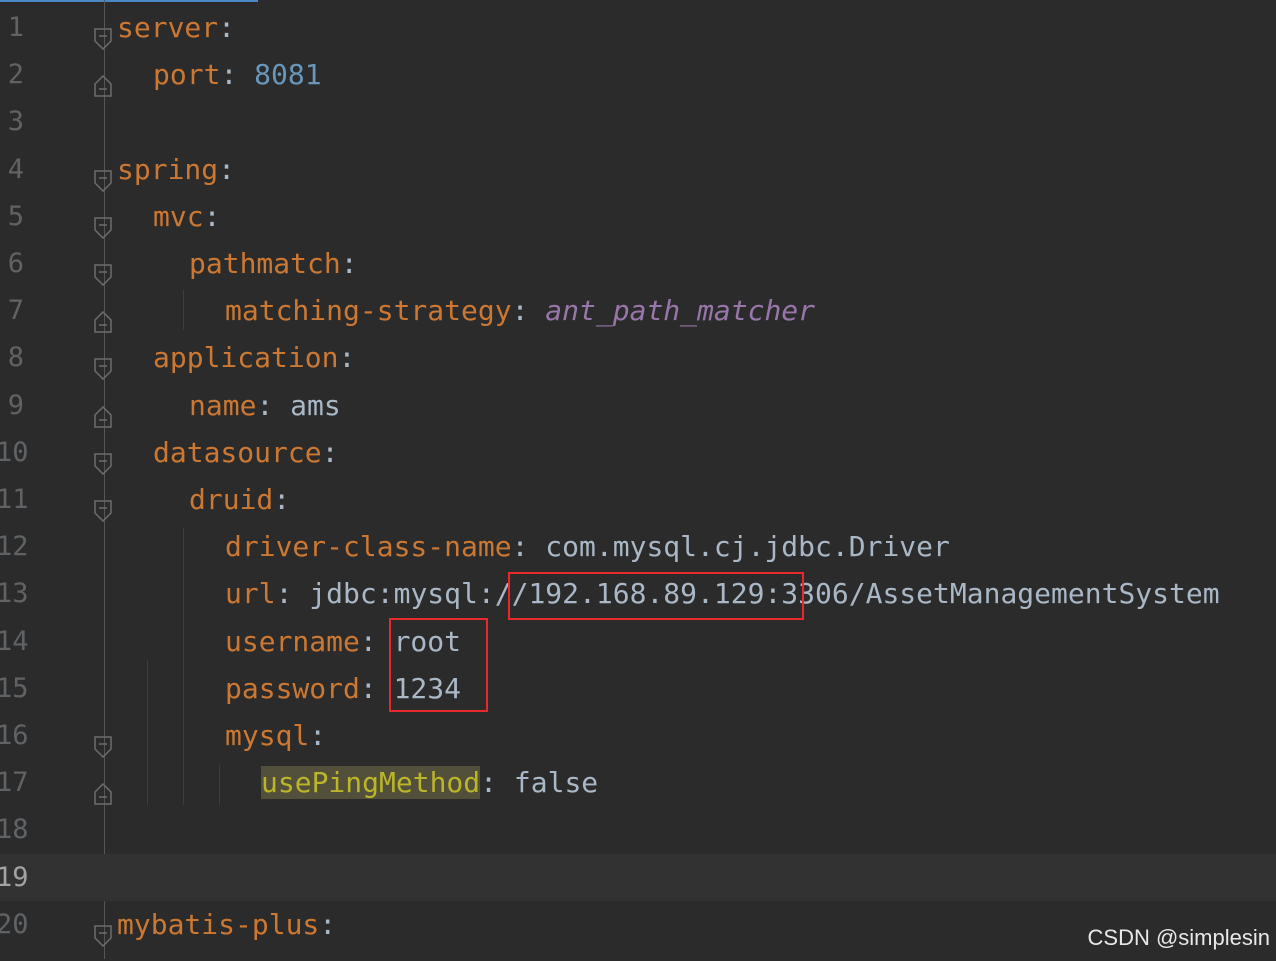 The height and width of the screenshot is (961, 1276). What do you see at coordinates (656, 596) in the screenshot?
I see `ip-address-annotation-box` at bounding box center [656, 596].